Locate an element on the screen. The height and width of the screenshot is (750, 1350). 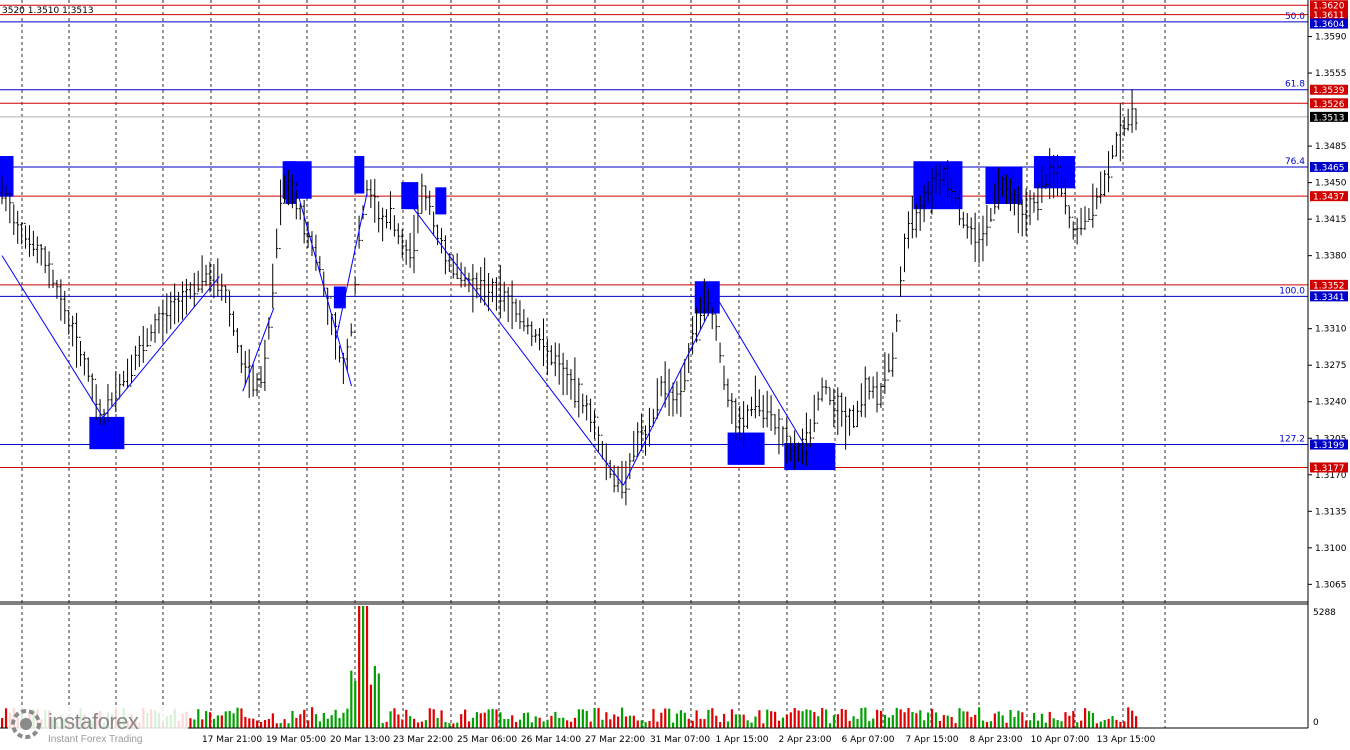
x-tick-label: 27 Mar 22:00 is located at coordinates (615, 740).